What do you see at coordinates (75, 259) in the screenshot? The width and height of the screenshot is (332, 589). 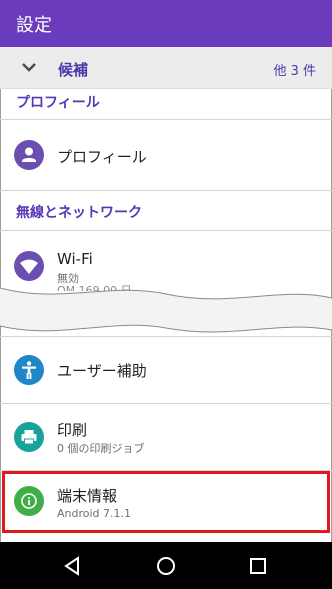 I see `wifi-title: Wi-Fi` at bounding box center [75, 259].